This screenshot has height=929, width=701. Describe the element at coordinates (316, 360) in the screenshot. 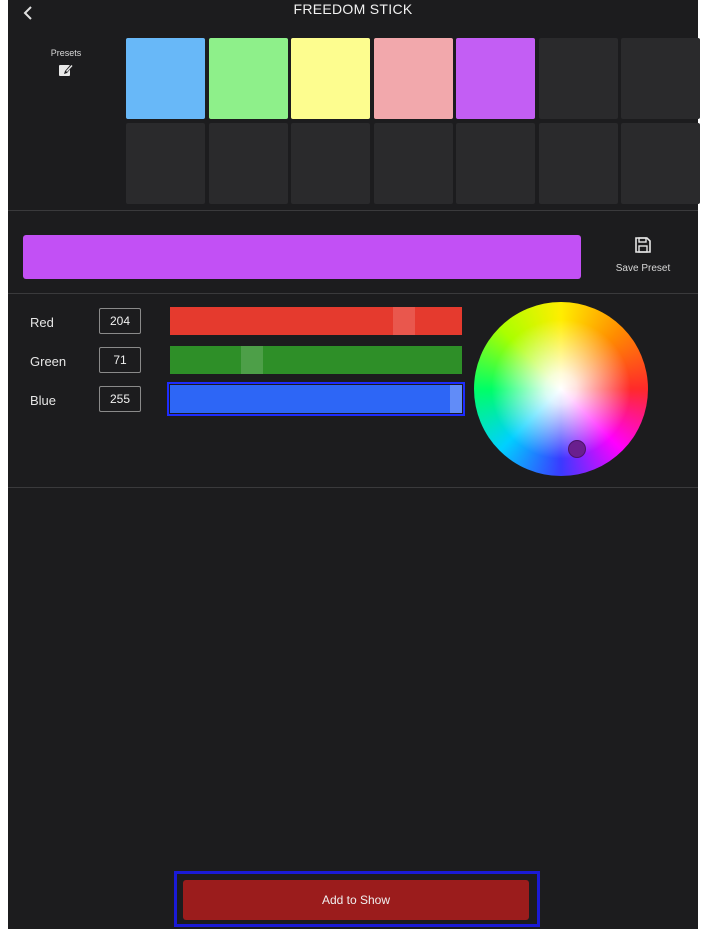

I see `green-slider` at that location.